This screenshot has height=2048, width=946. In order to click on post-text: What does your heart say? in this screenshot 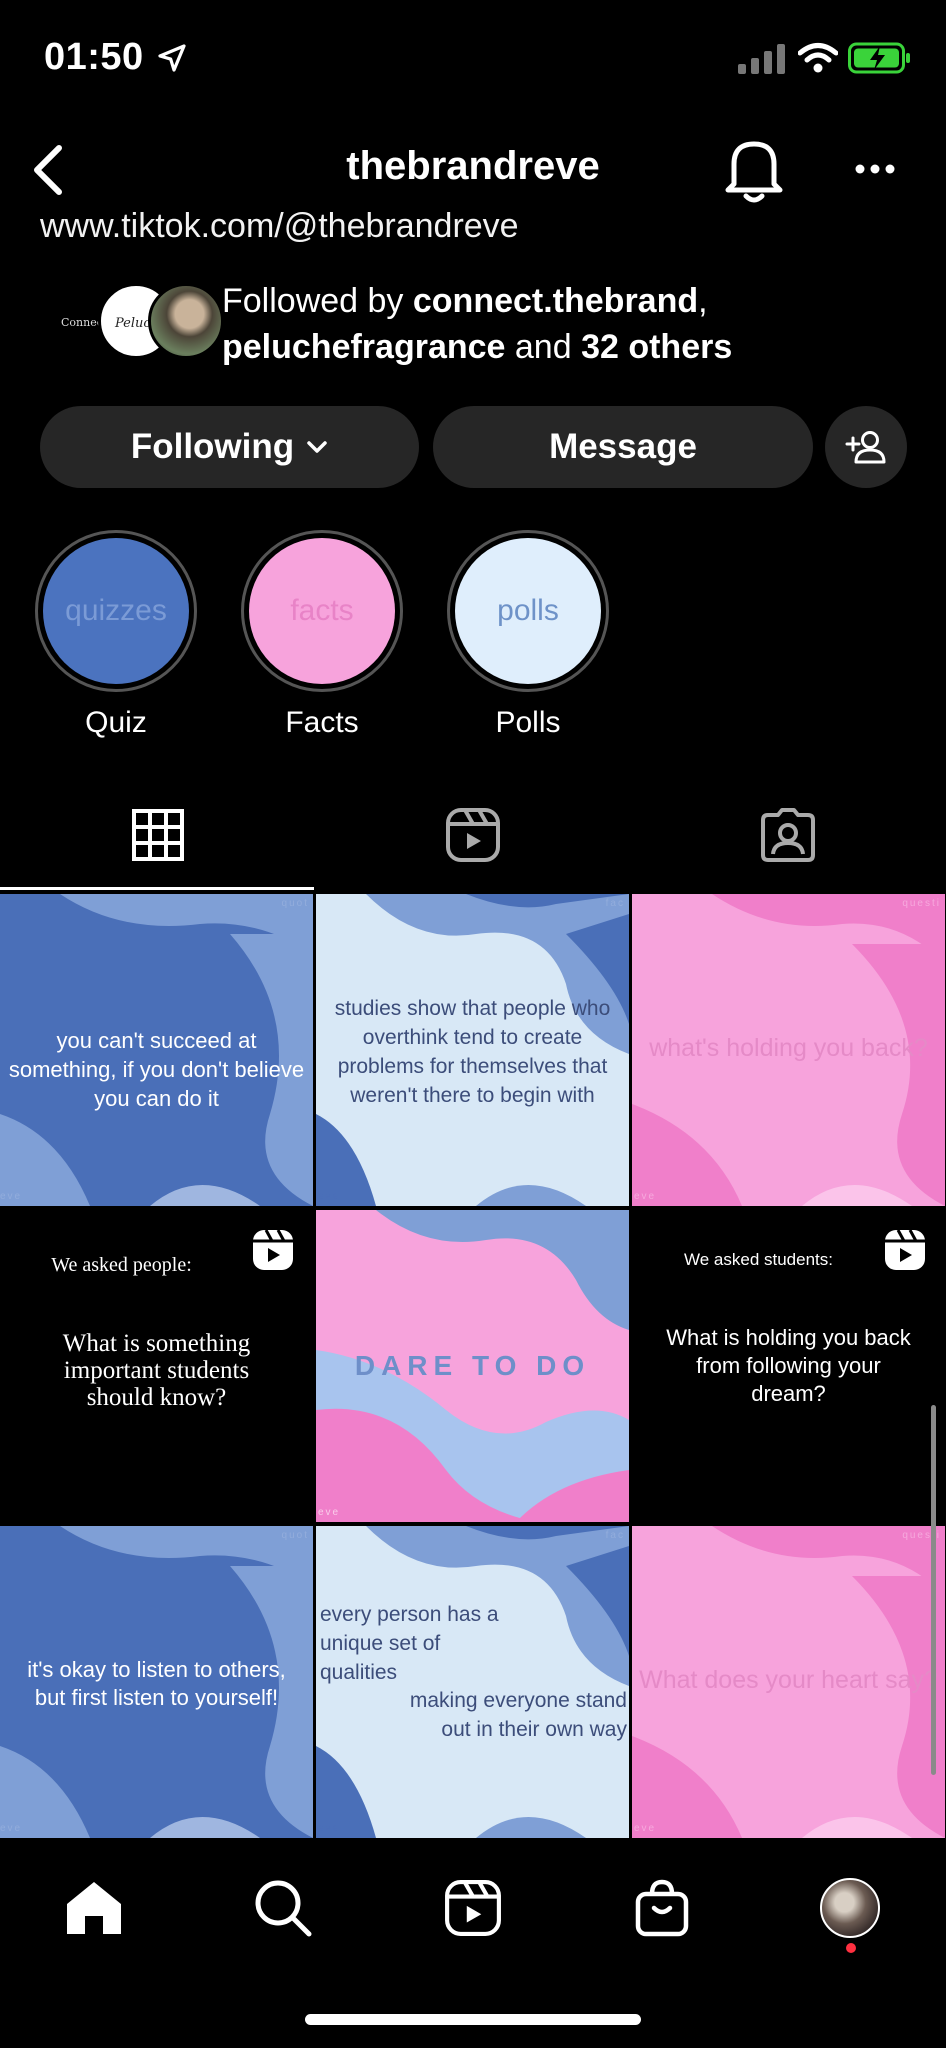, I will do `click(788, 1680)`.